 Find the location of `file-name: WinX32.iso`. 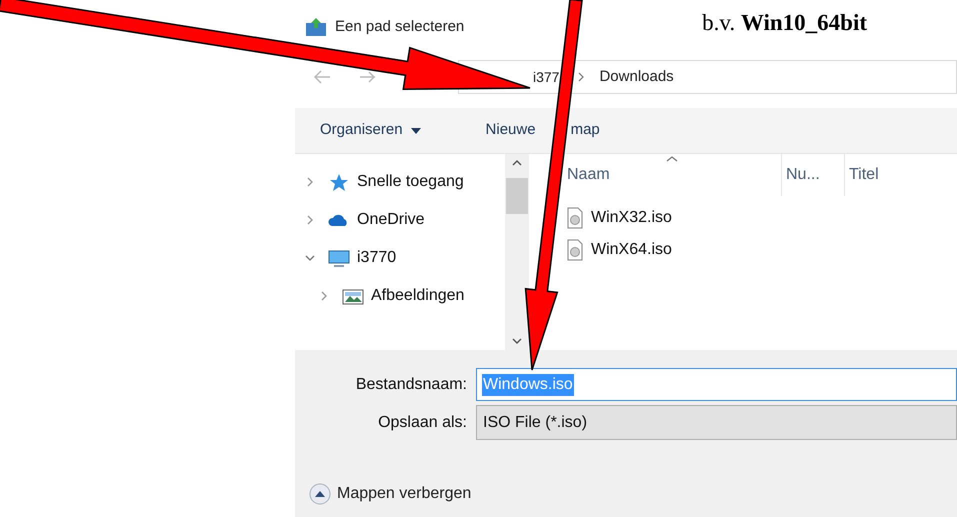

file-name: WinX32.iso is located at coordinates (631, 218).